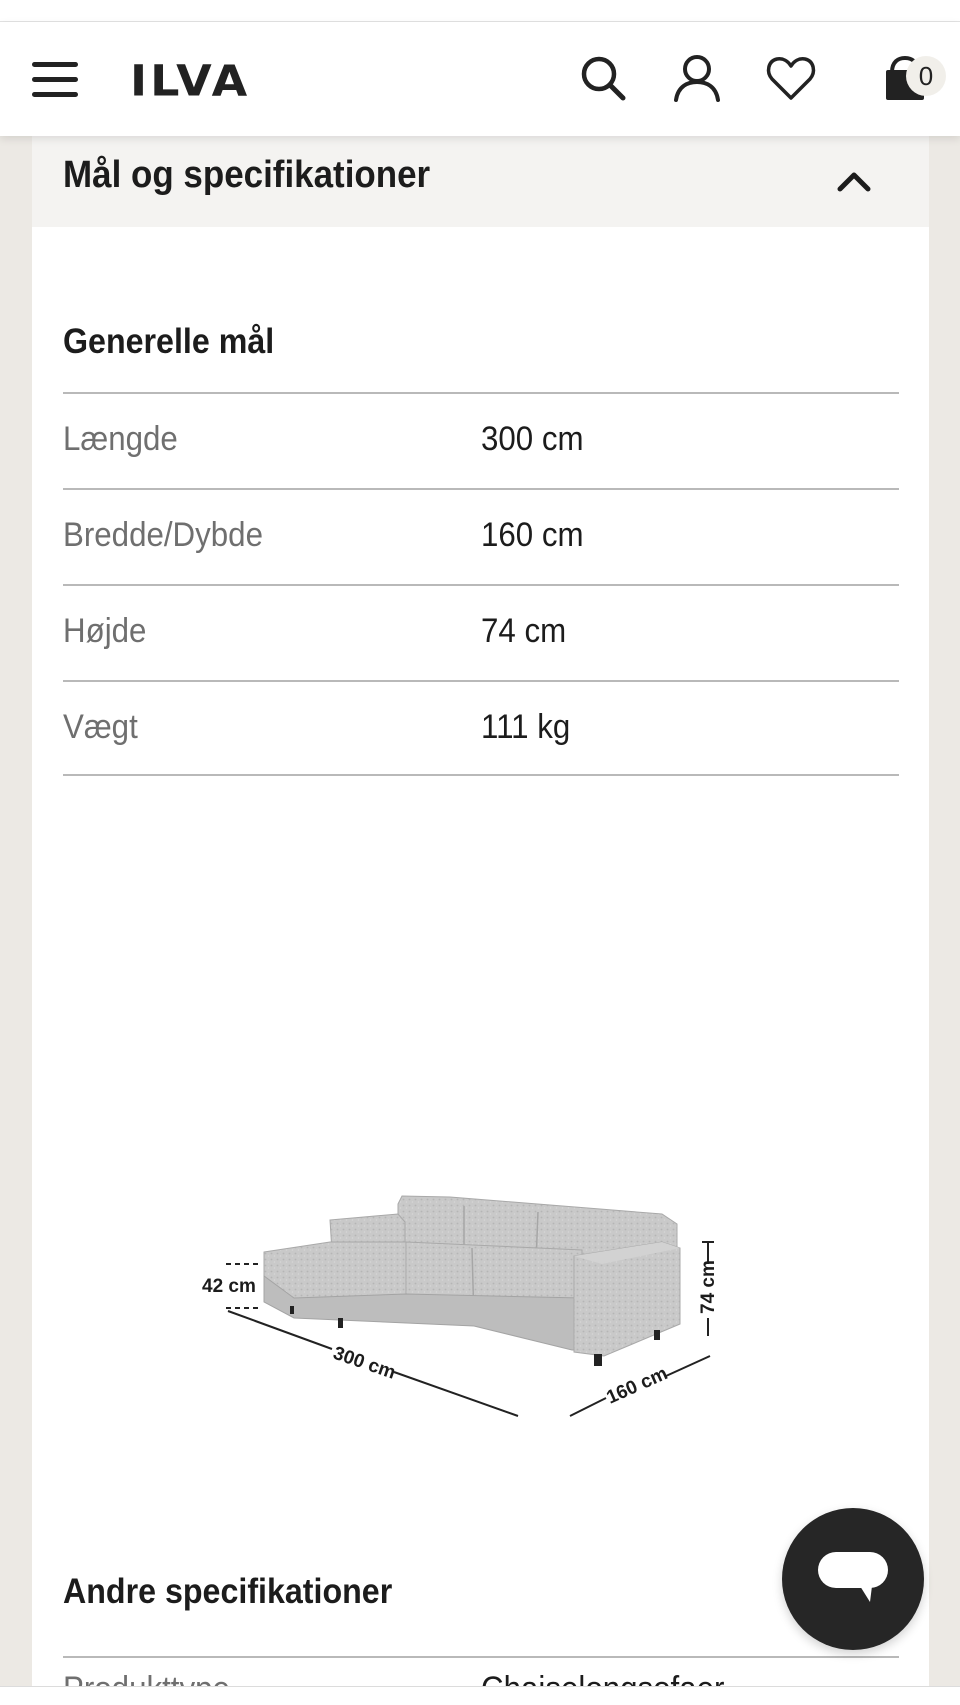 The width and height of the screenshot is (960, 1705). I want to click on spec-value: 160 cm, so click(532, 535).